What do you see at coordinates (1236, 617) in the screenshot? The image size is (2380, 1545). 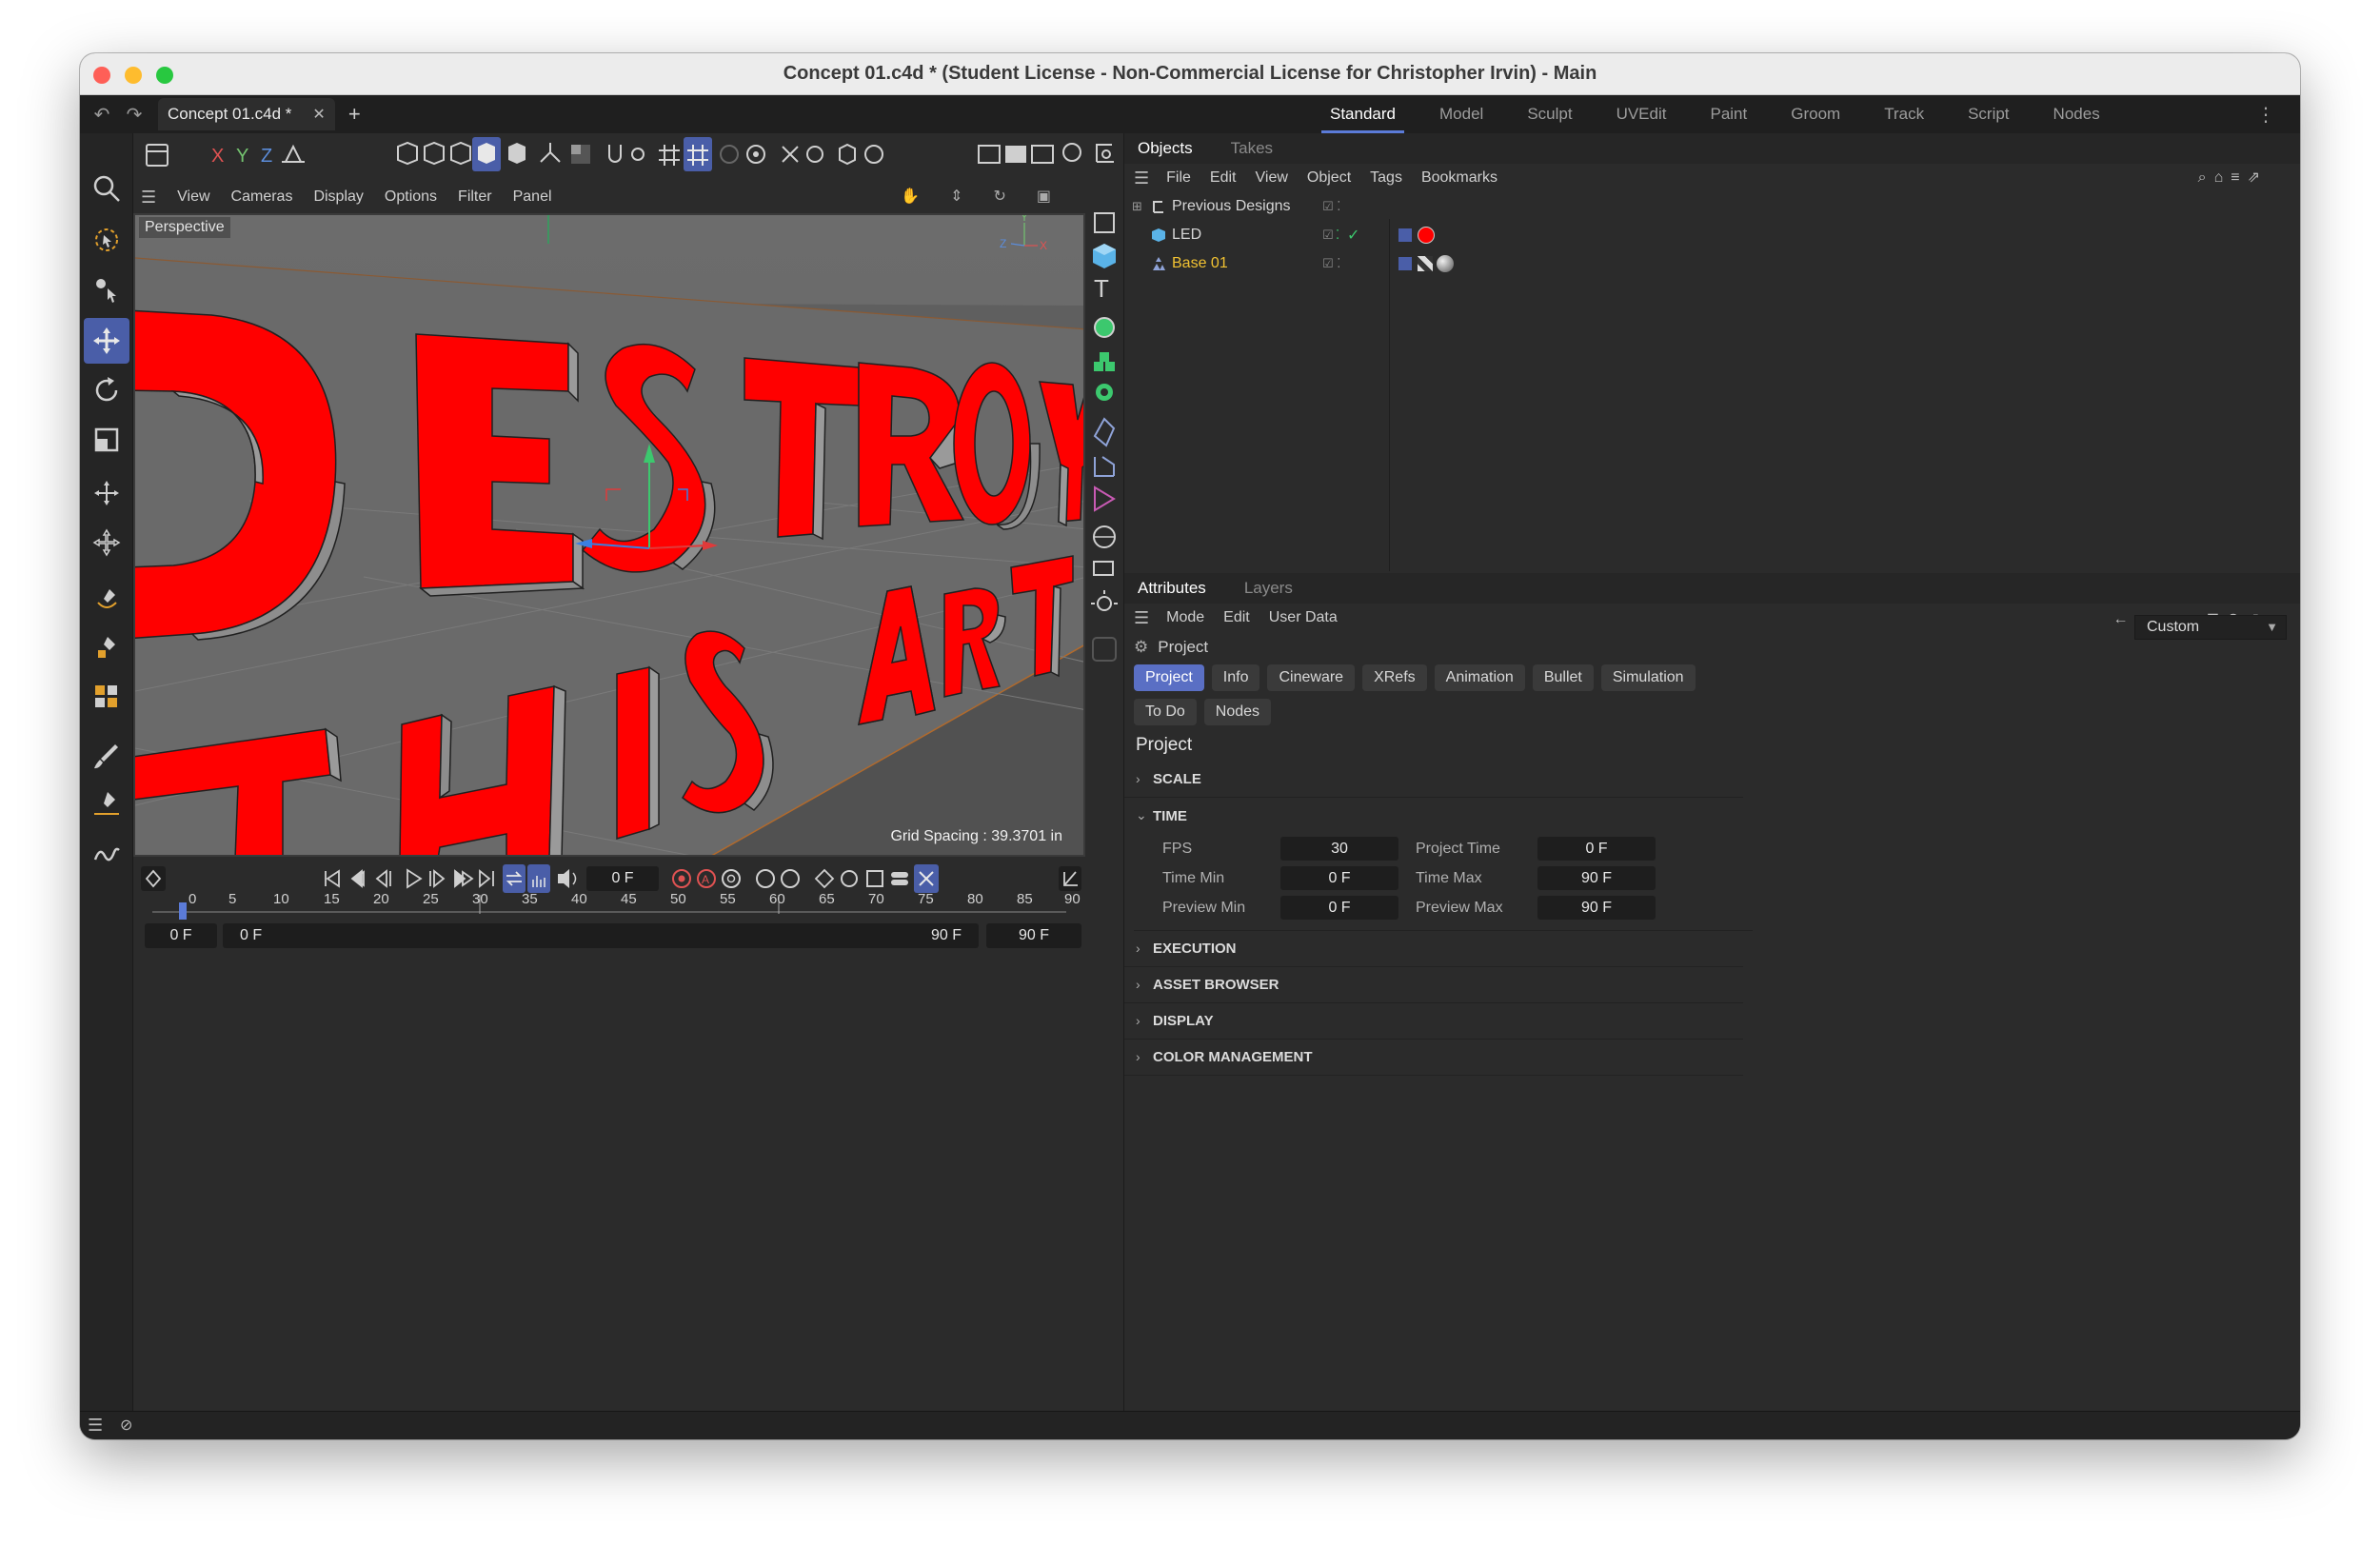 I see `attributes-menu-edit: Edit` at bounding box center [1236, 617].